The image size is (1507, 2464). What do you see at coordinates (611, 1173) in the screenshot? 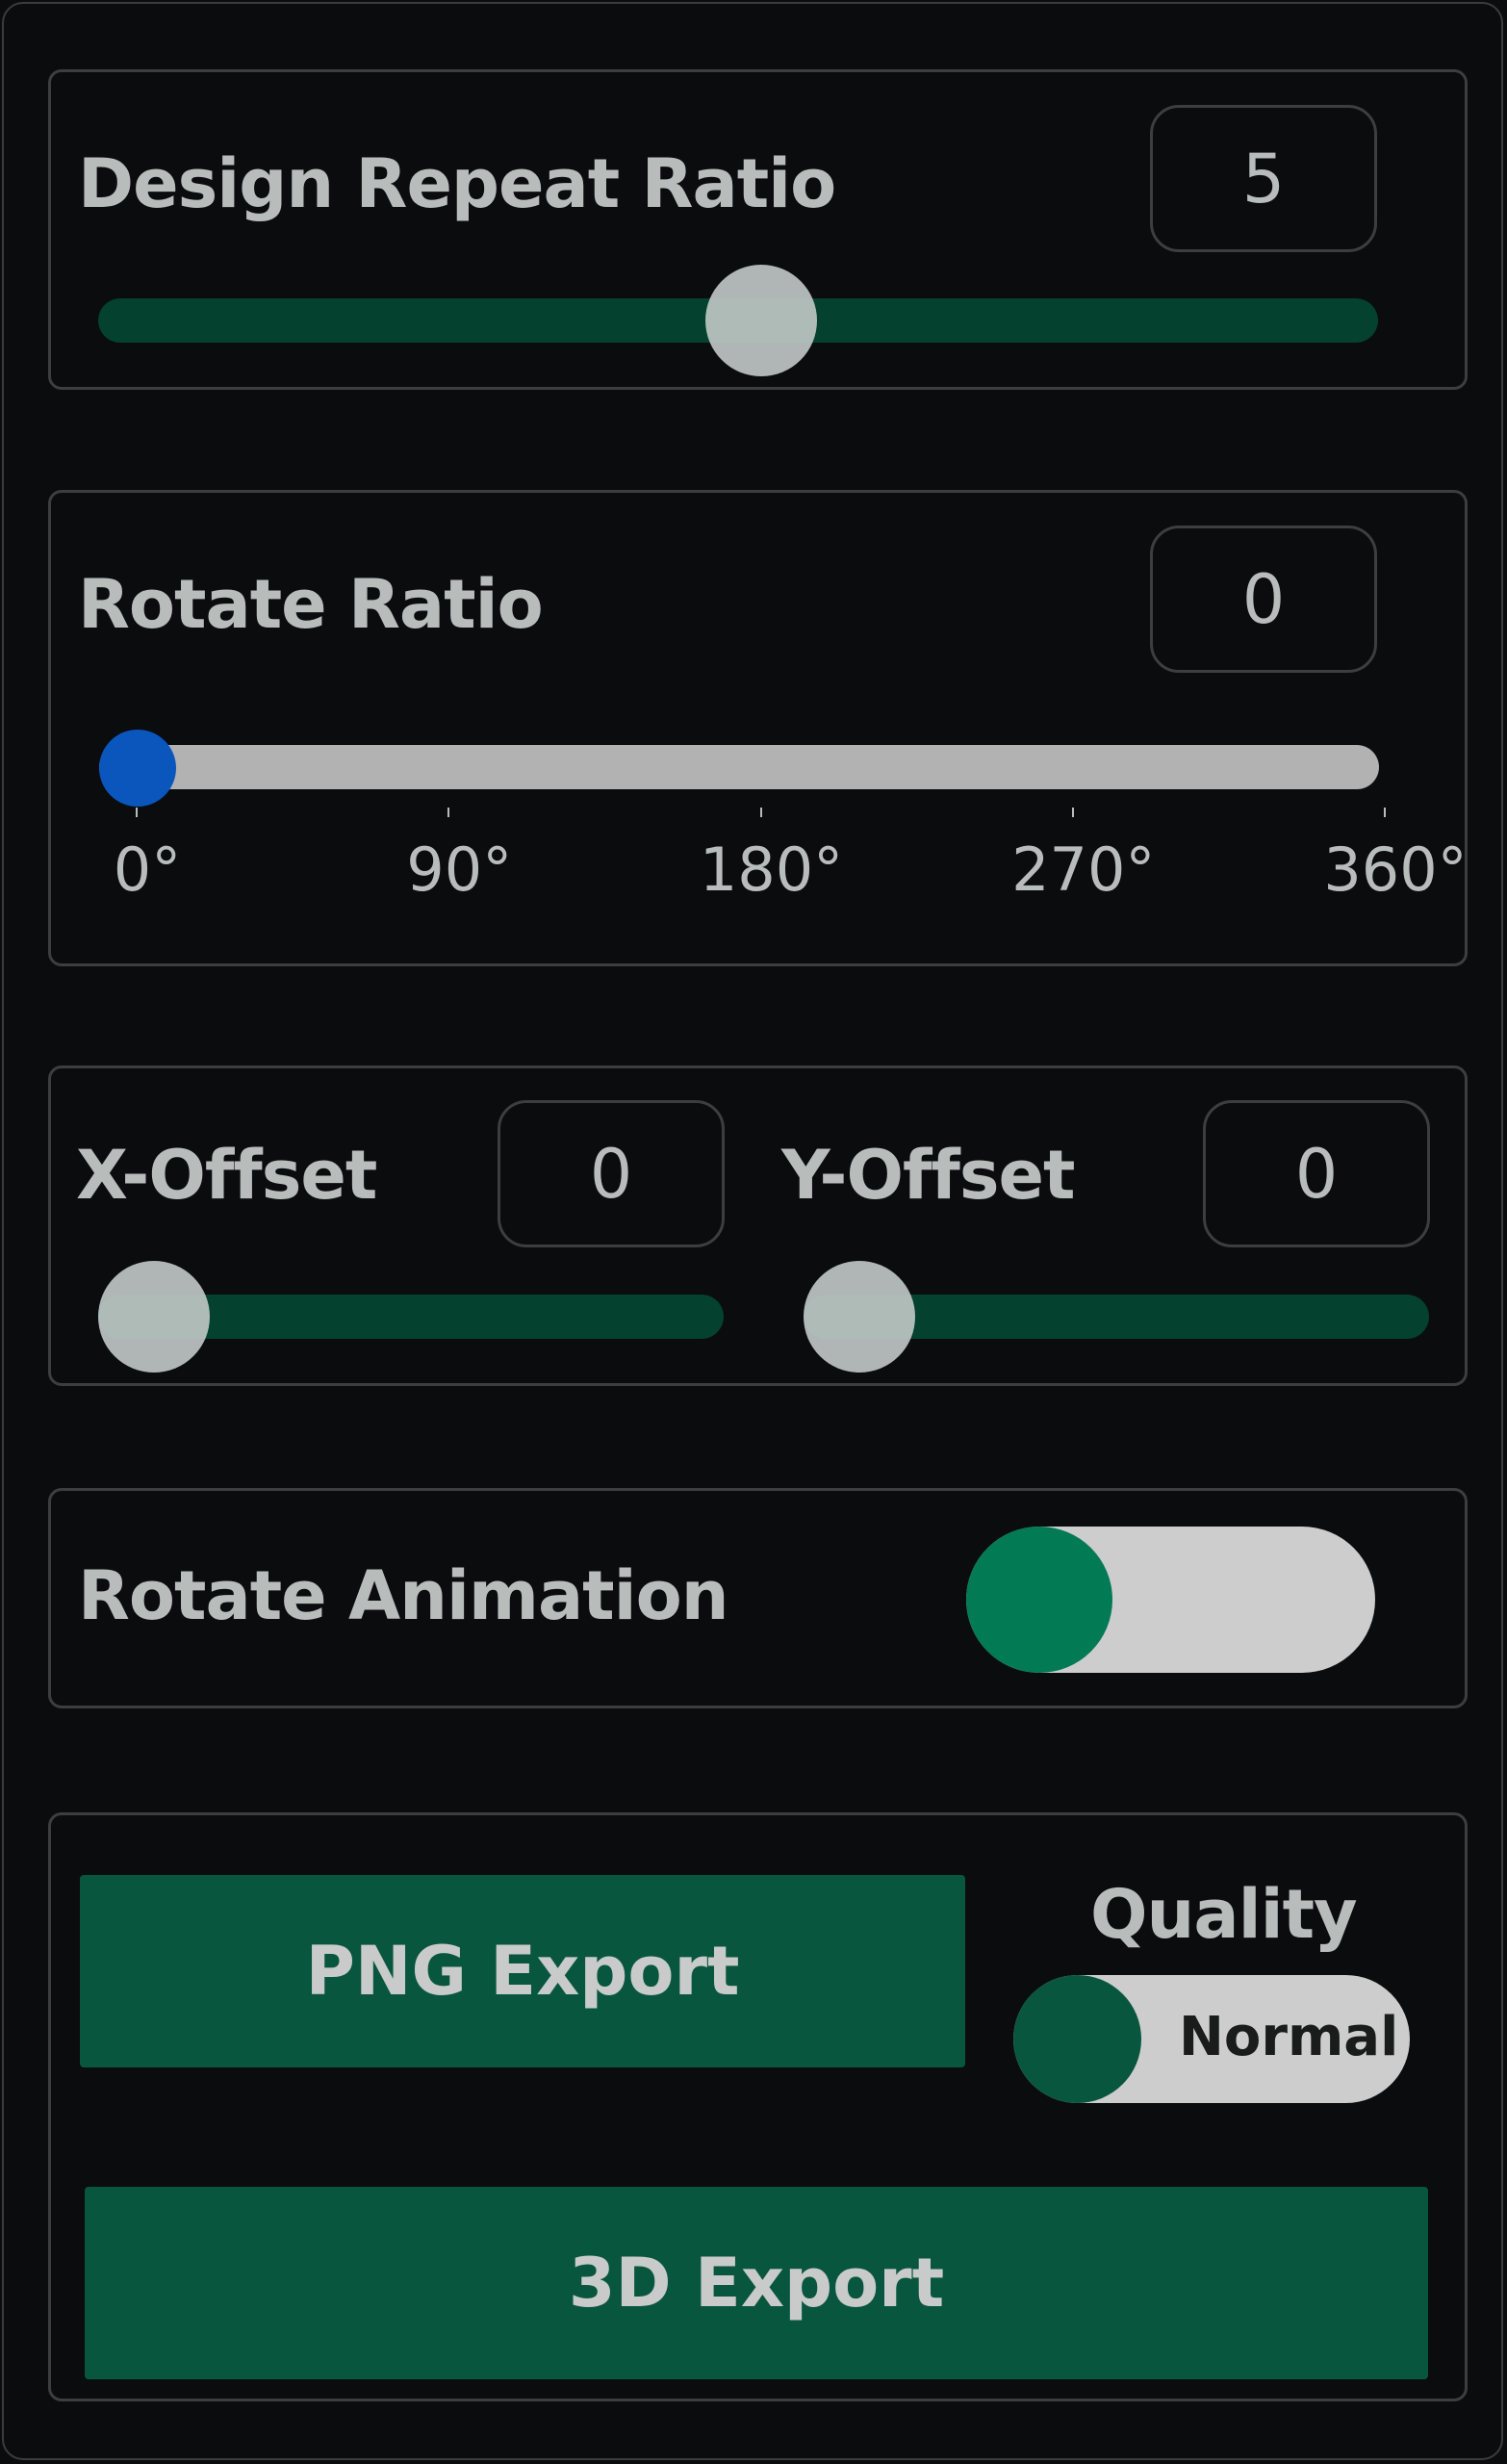
I see `x-offset-value: 0` at bounding box center [611, 1173].